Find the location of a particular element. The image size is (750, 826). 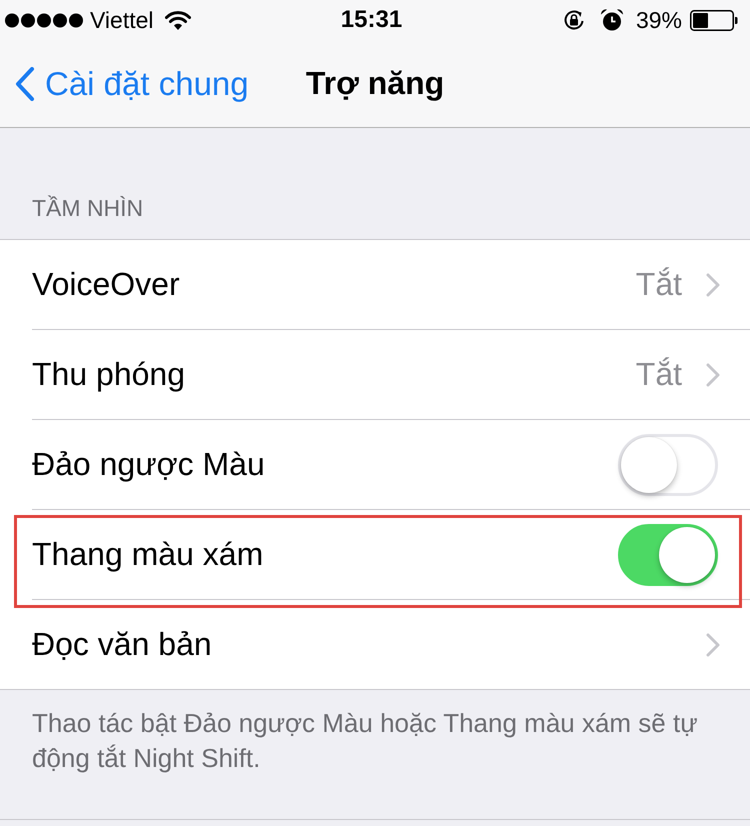

wifi-icon is located at coordinates (177, 20).